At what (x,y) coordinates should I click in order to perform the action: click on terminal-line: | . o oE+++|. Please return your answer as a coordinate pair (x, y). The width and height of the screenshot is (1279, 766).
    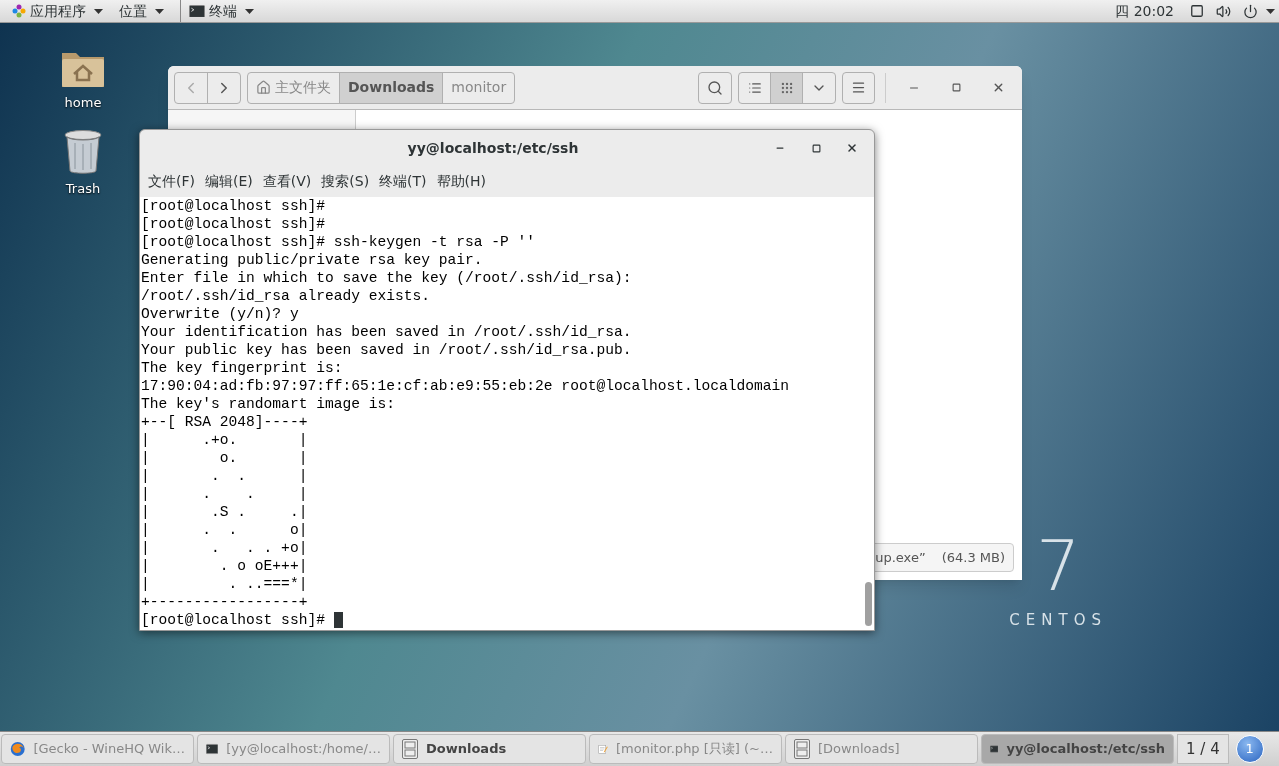
    Looking at the image, I should click on (224, 566).